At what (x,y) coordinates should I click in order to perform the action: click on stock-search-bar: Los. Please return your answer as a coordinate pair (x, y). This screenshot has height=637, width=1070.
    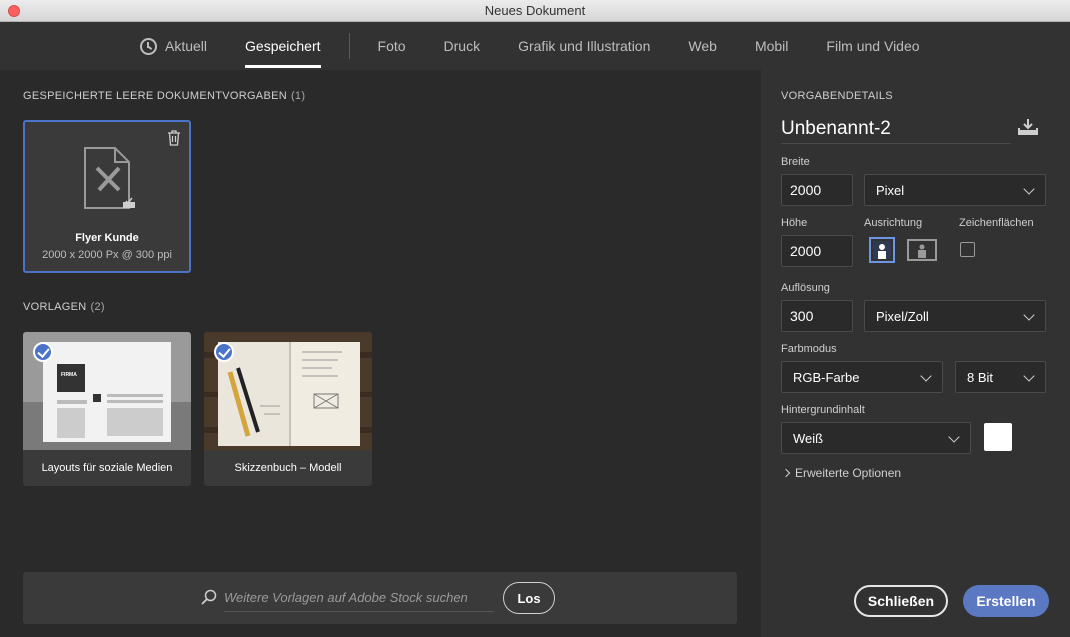
    Looking at the image, I should click on (380, 598).